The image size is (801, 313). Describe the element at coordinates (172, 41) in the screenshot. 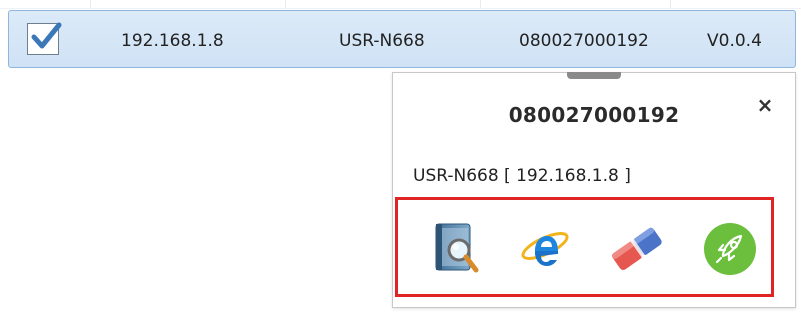

I see `device-ip: 192.168.1.8` at that location.